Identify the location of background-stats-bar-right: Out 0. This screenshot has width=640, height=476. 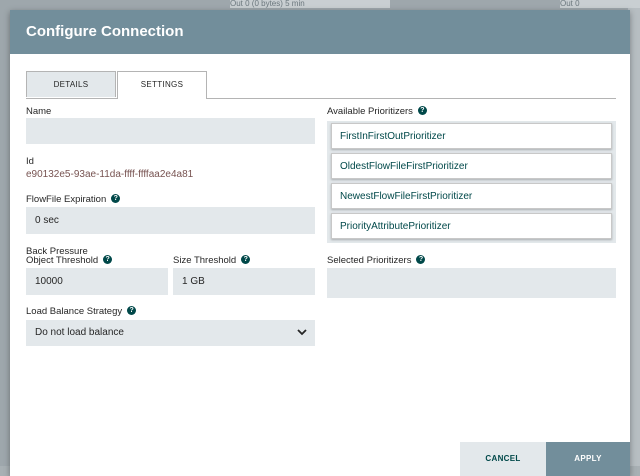
(600, 4).